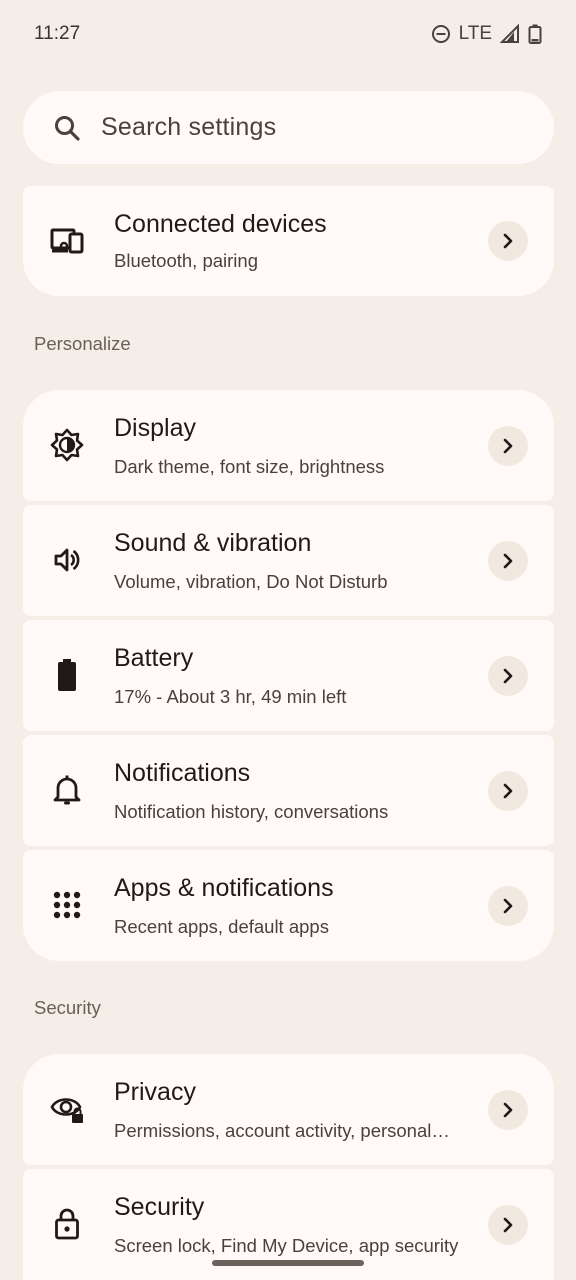 This screenshot has width=576, height=1280. I want to click on item-title: Security, so click(159, 1207).